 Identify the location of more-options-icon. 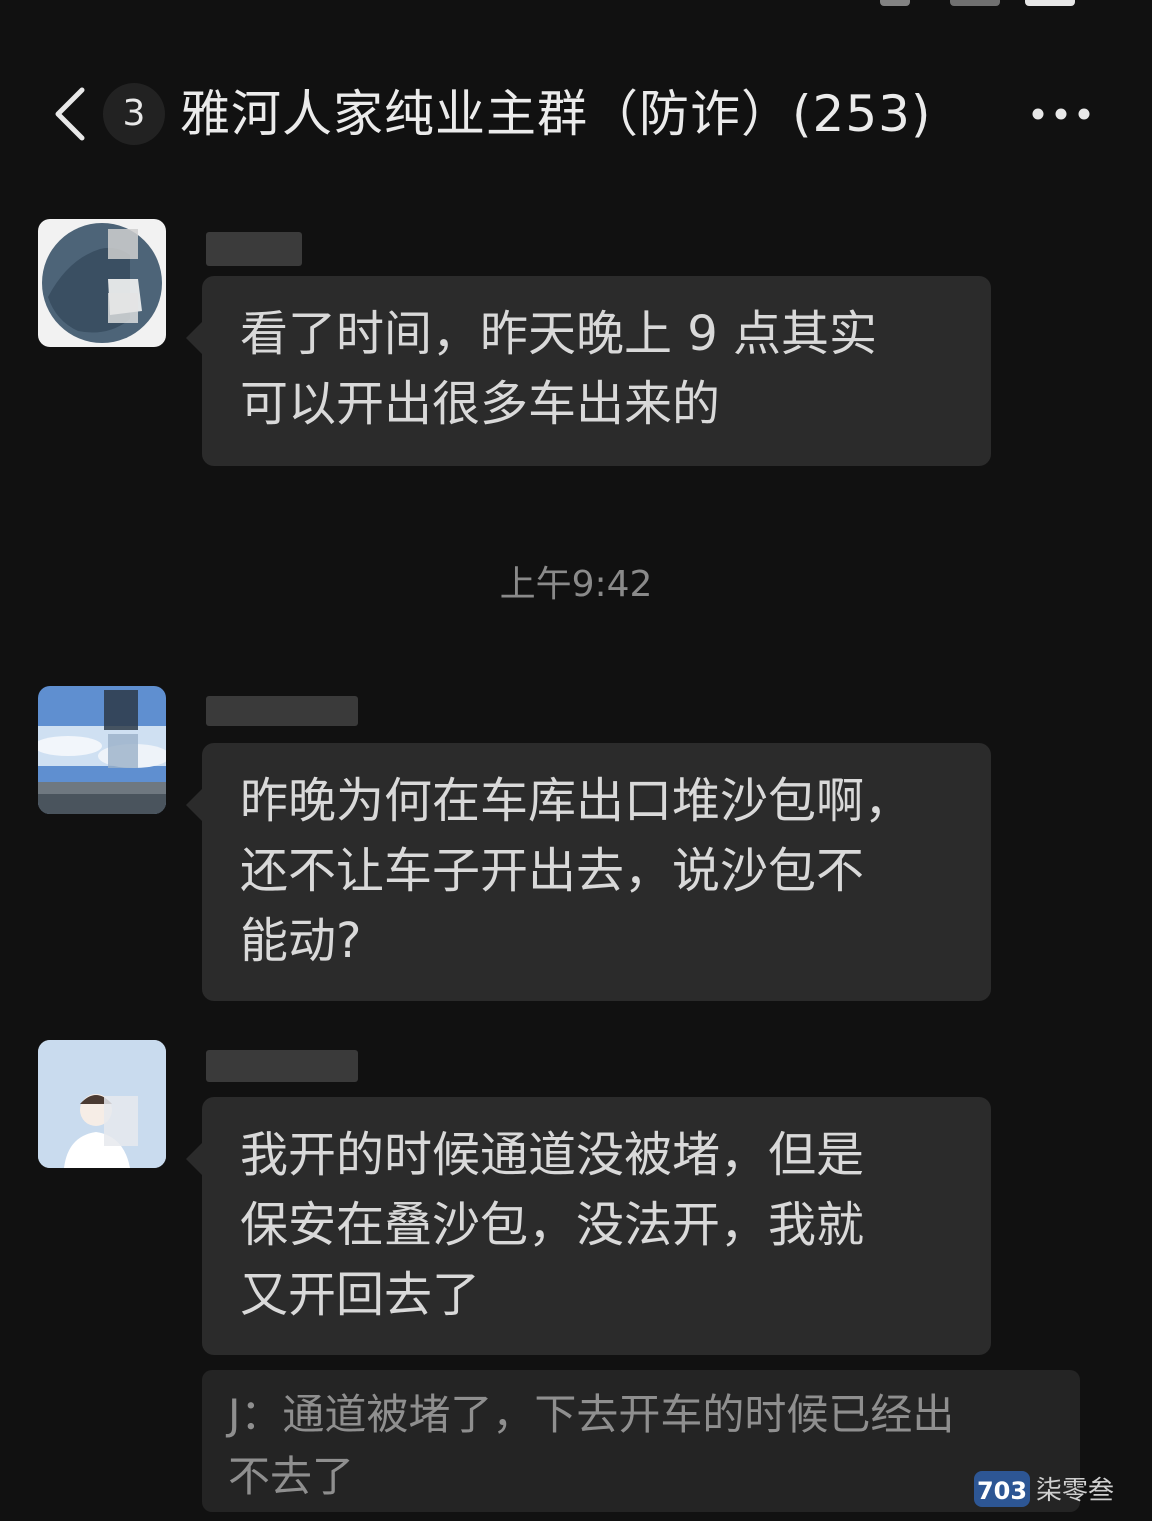
(1061, 114).